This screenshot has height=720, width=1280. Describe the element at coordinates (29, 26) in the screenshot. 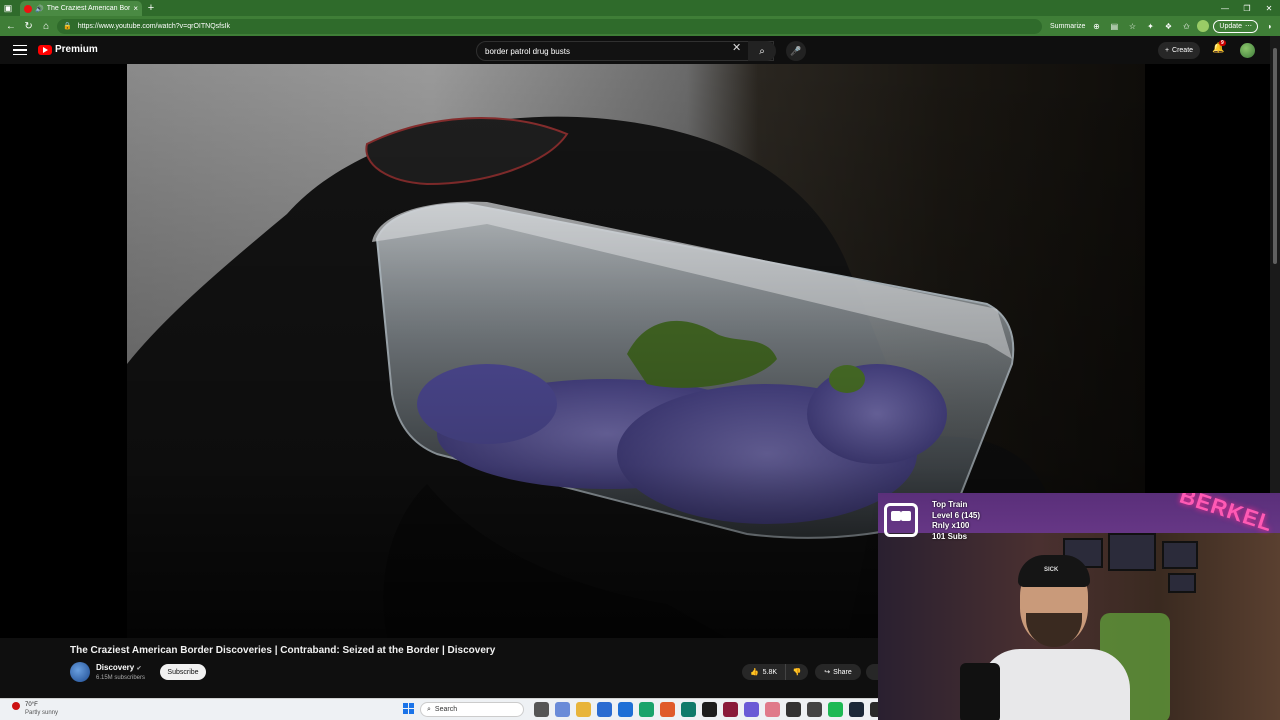

I see `refresh-icon: ↻` at that location.